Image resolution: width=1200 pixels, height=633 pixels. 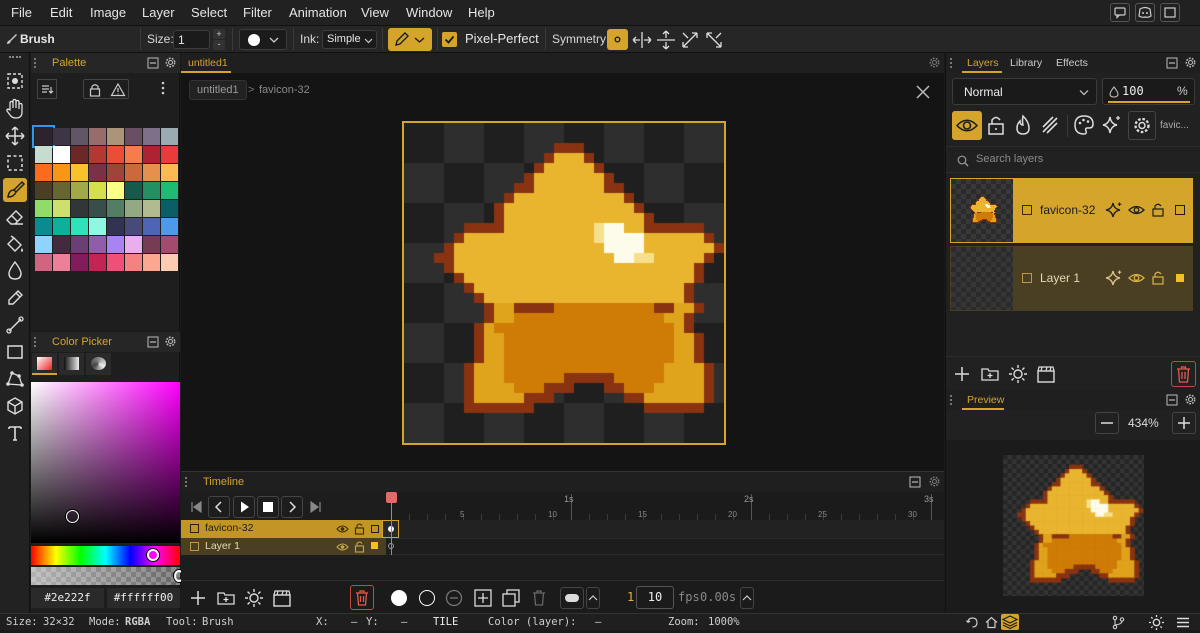 I want to click on remove-frame-icon, so click(x=454, y=598).